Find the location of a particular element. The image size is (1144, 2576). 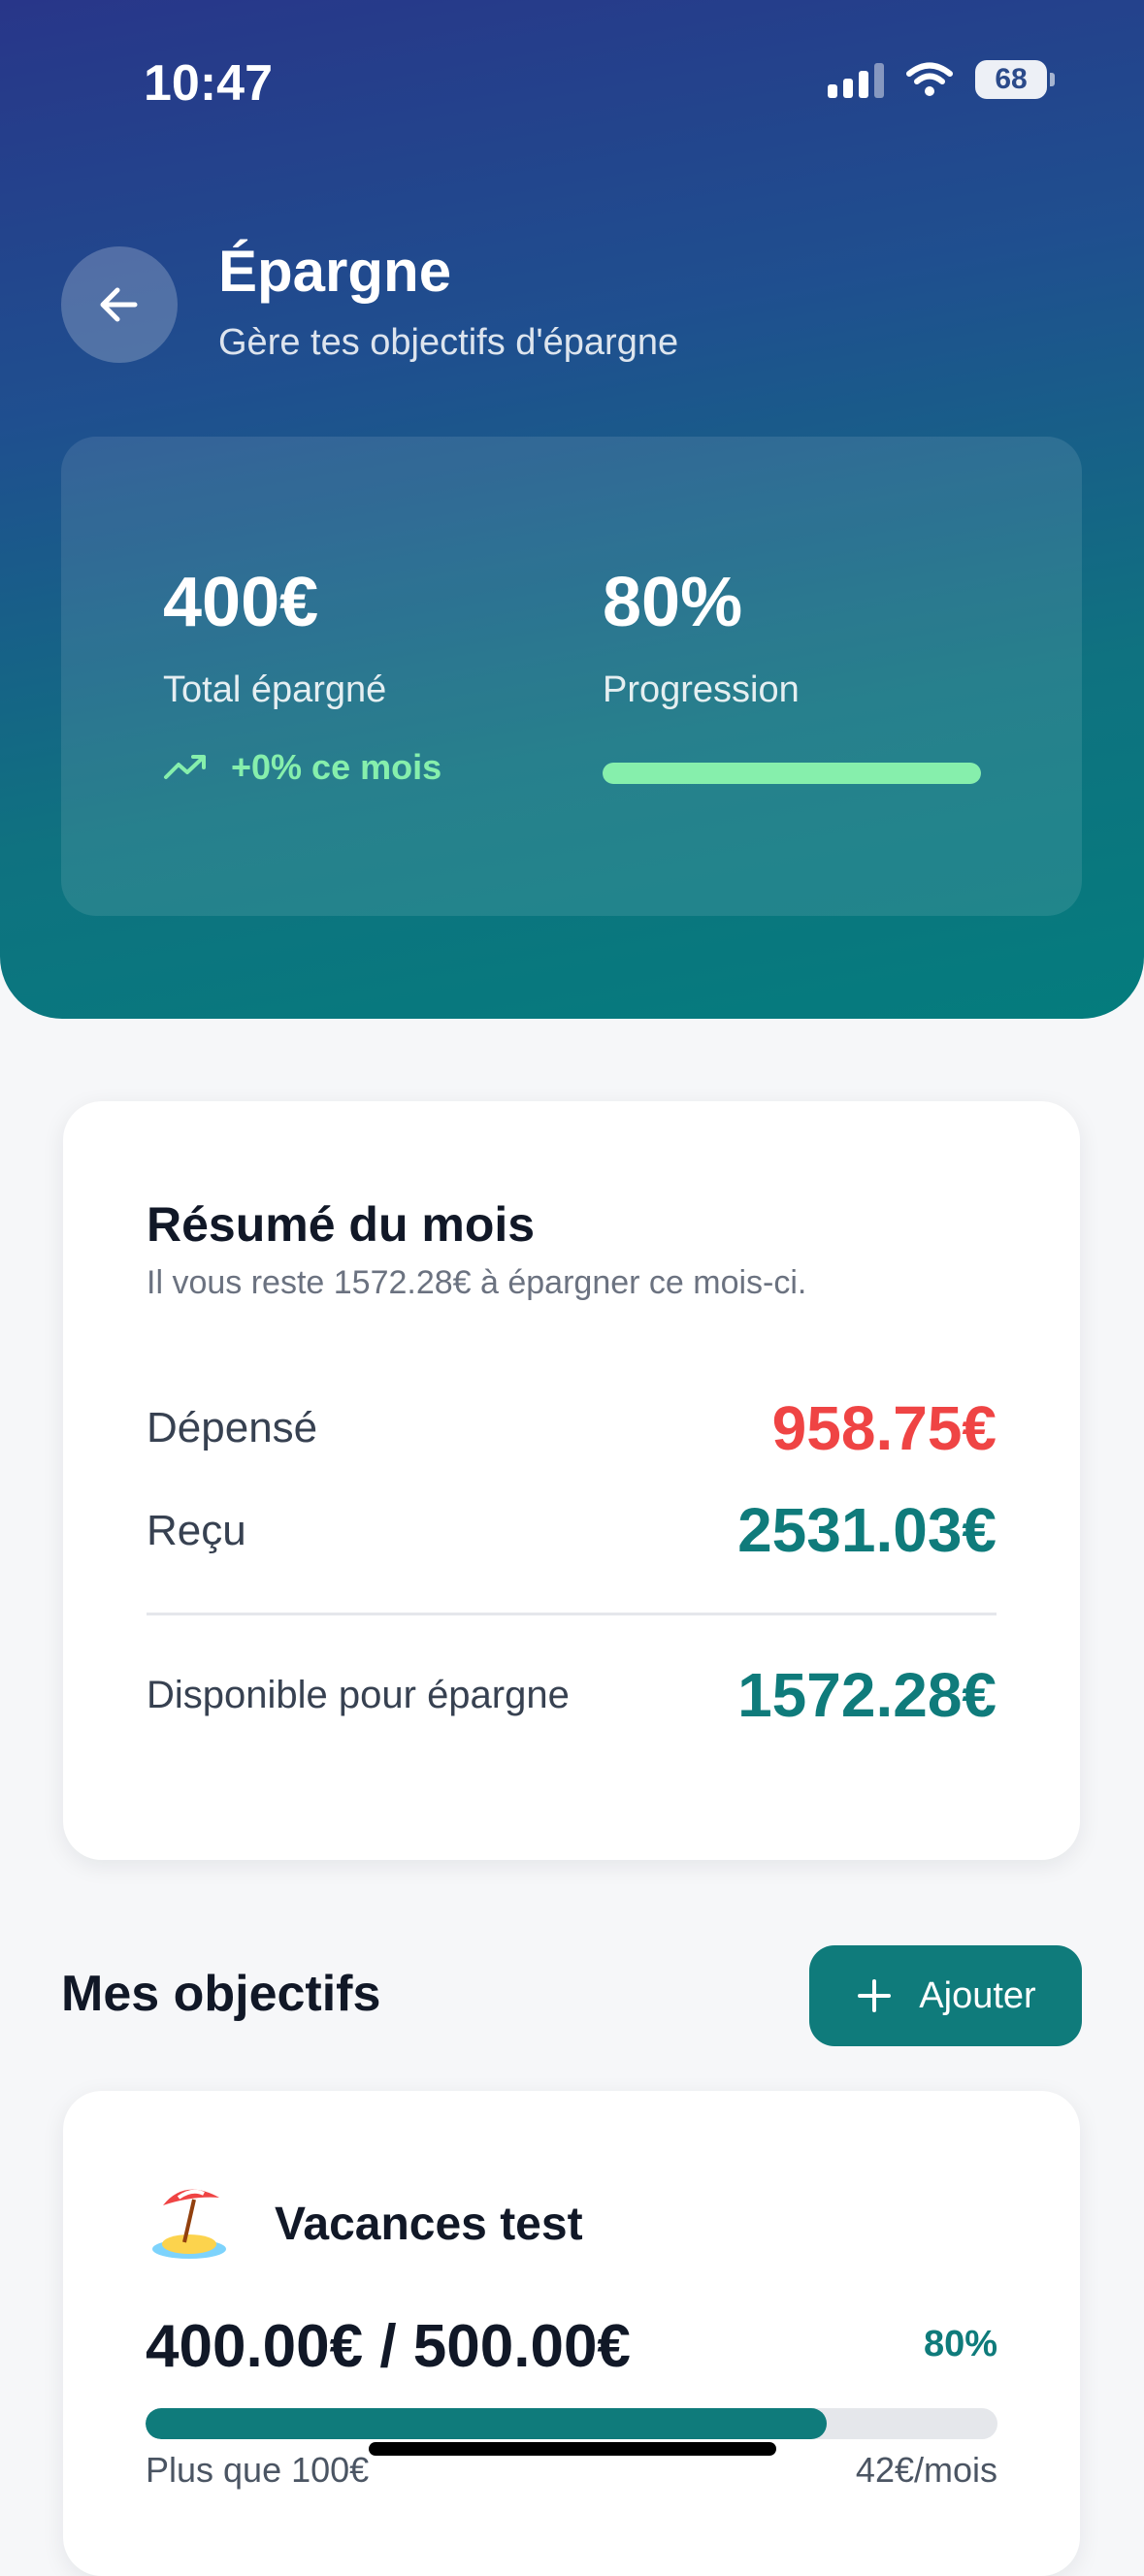

monthly-trend: +0% ce mois is located at coordinates (302, 768).